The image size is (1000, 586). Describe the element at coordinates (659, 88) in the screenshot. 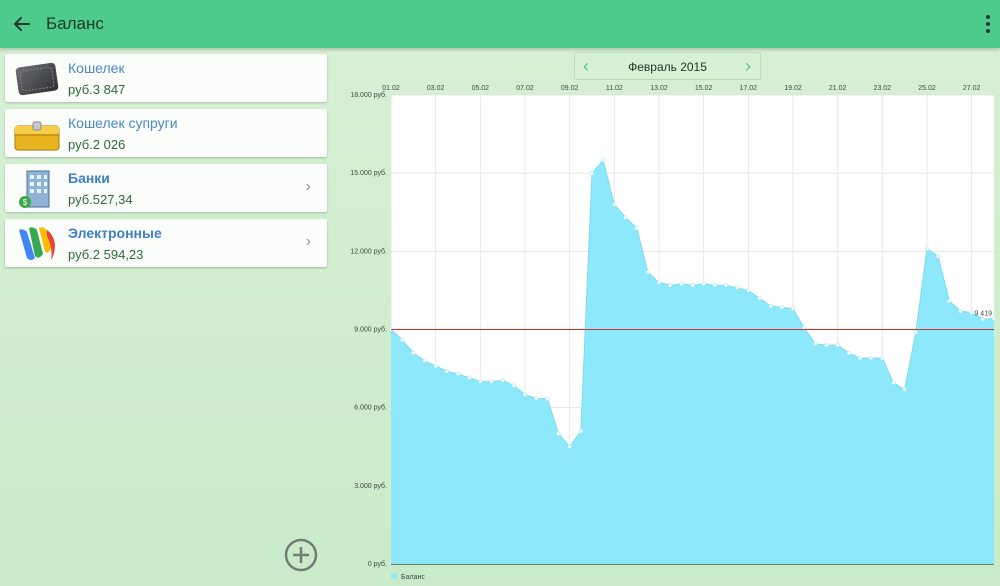

I see `x-tick-label: 13.02` at that location.